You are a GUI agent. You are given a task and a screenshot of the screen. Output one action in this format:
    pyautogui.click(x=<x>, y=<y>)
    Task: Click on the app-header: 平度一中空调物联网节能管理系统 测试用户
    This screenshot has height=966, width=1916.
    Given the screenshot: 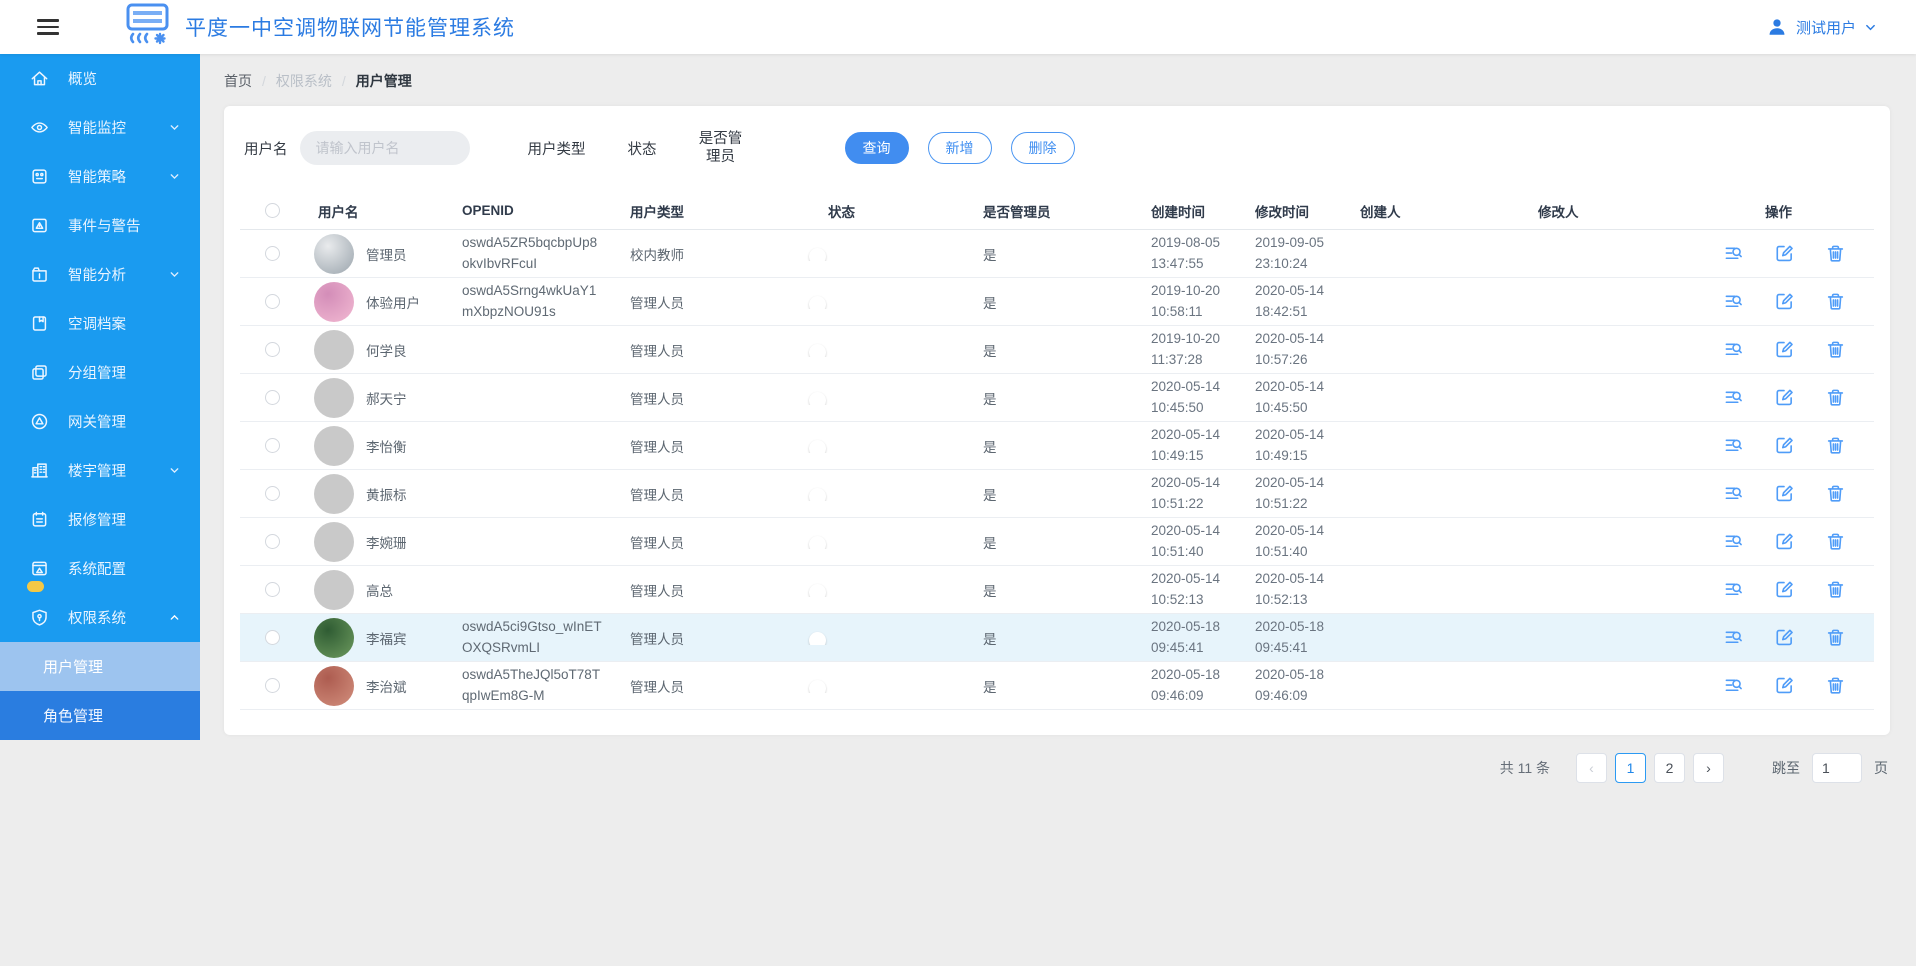 What is the action you would take?
    pyautogui.click(x=958, y=27)
    